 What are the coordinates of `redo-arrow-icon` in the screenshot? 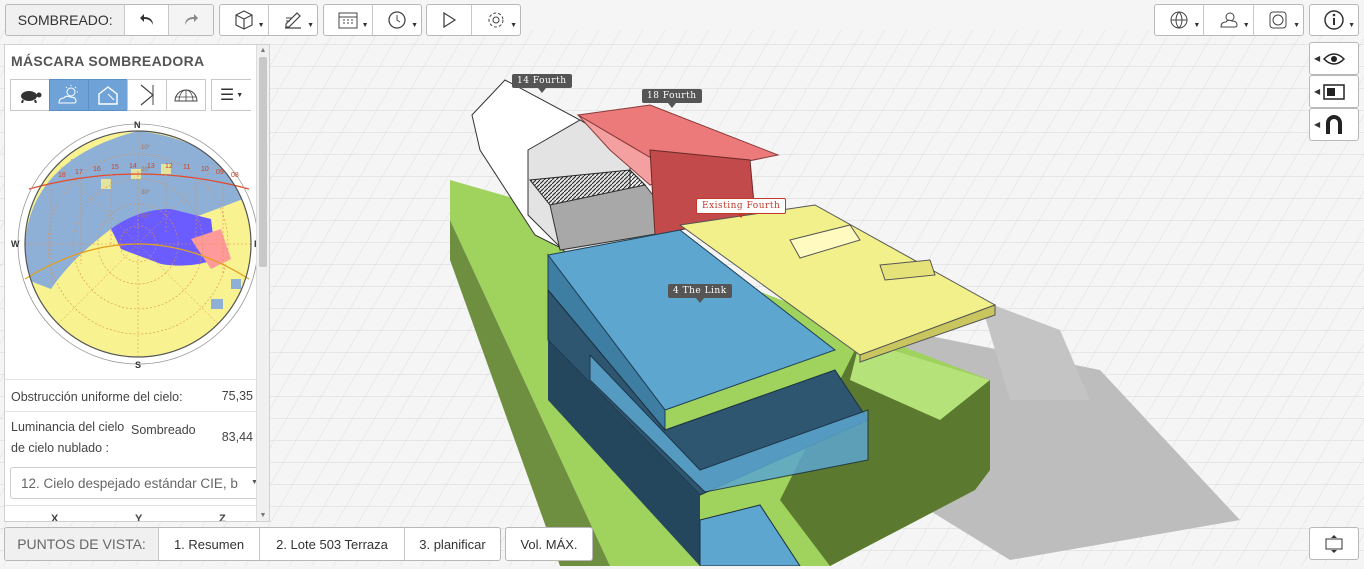 It's located at (192, 19).